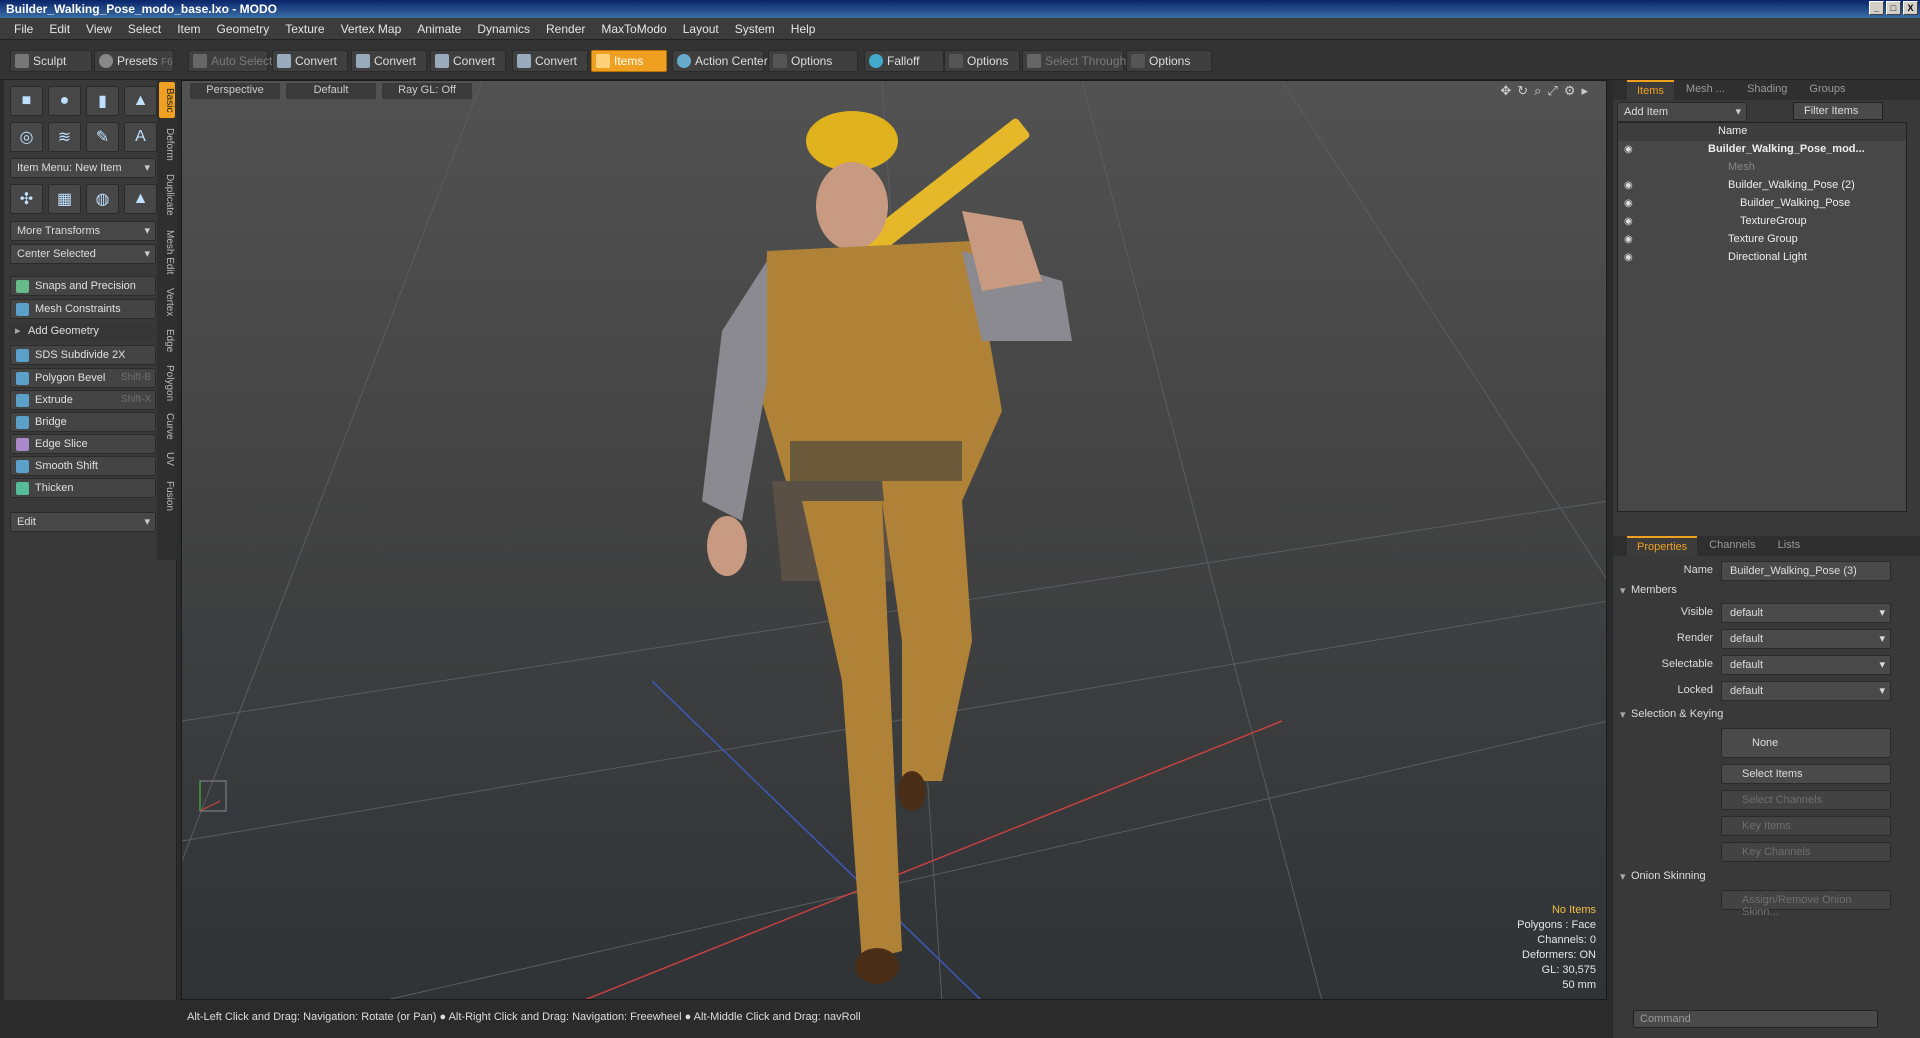 This screenshot has width=1920, height=1038. I want to click on maximize-view-icon: ⤢, so click(1552, 91).